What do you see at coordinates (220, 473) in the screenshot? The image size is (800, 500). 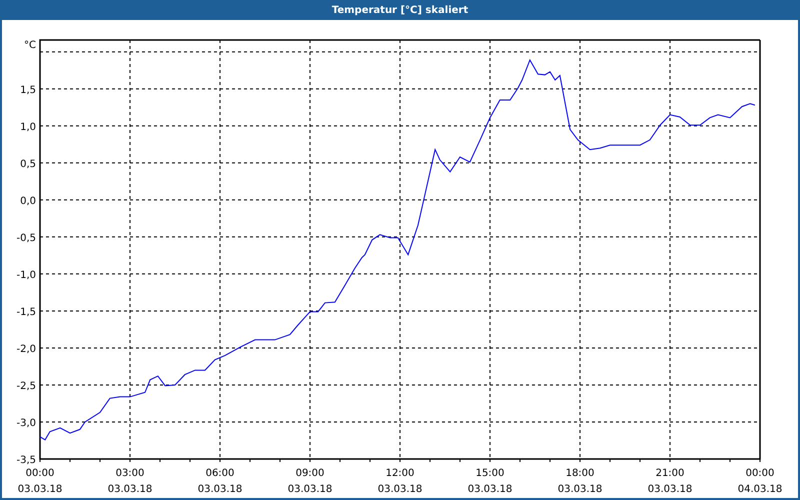 I see `x-axis-time-label: 06:00` at bounding box center [220, 473].